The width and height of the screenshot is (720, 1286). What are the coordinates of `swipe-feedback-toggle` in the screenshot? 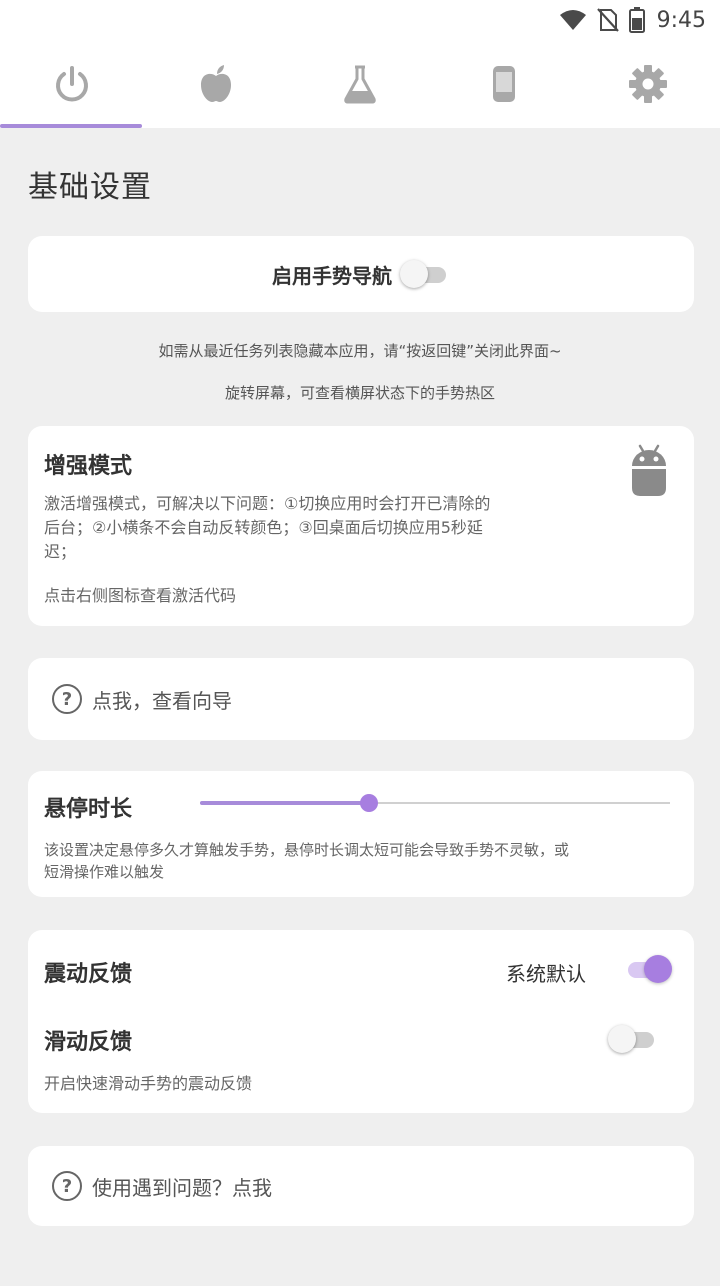 It's located at (633, 1039).